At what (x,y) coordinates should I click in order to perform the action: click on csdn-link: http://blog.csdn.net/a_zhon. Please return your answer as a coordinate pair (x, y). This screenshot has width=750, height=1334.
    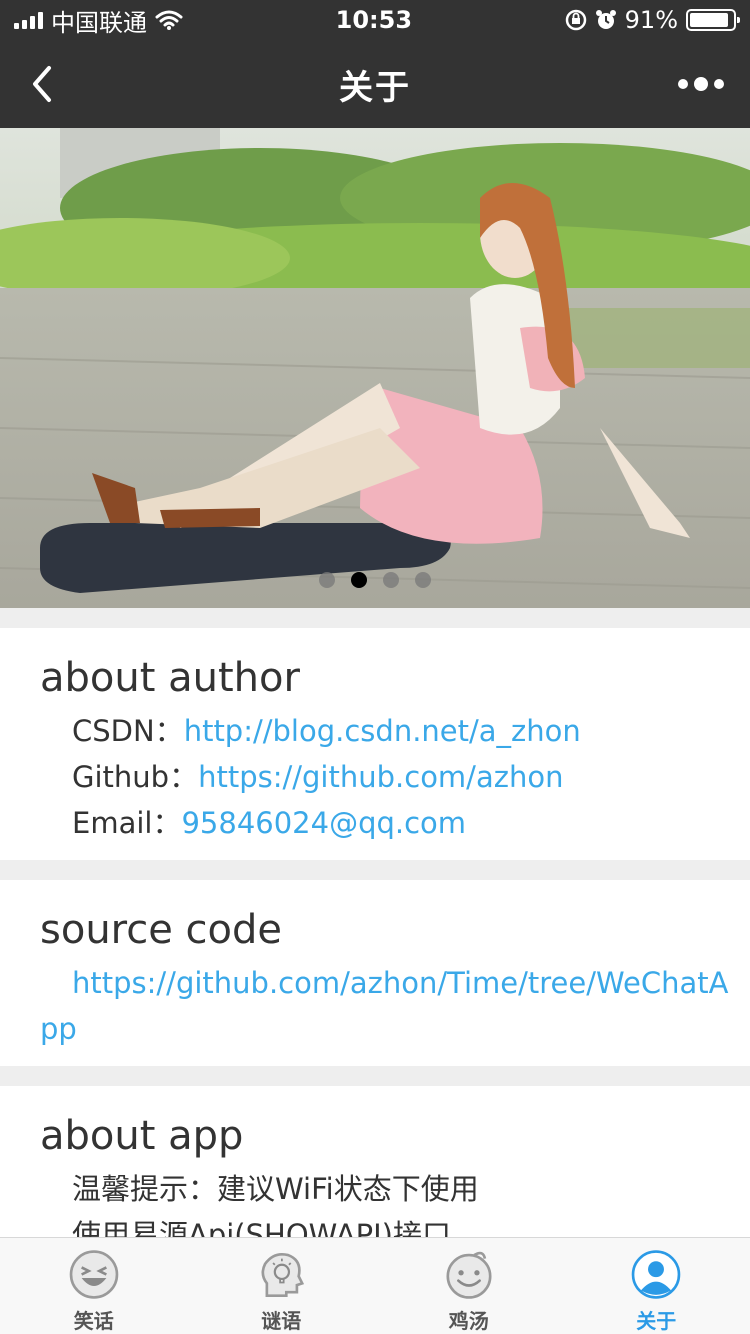
    Looking at the image, I should click on (382, 731).